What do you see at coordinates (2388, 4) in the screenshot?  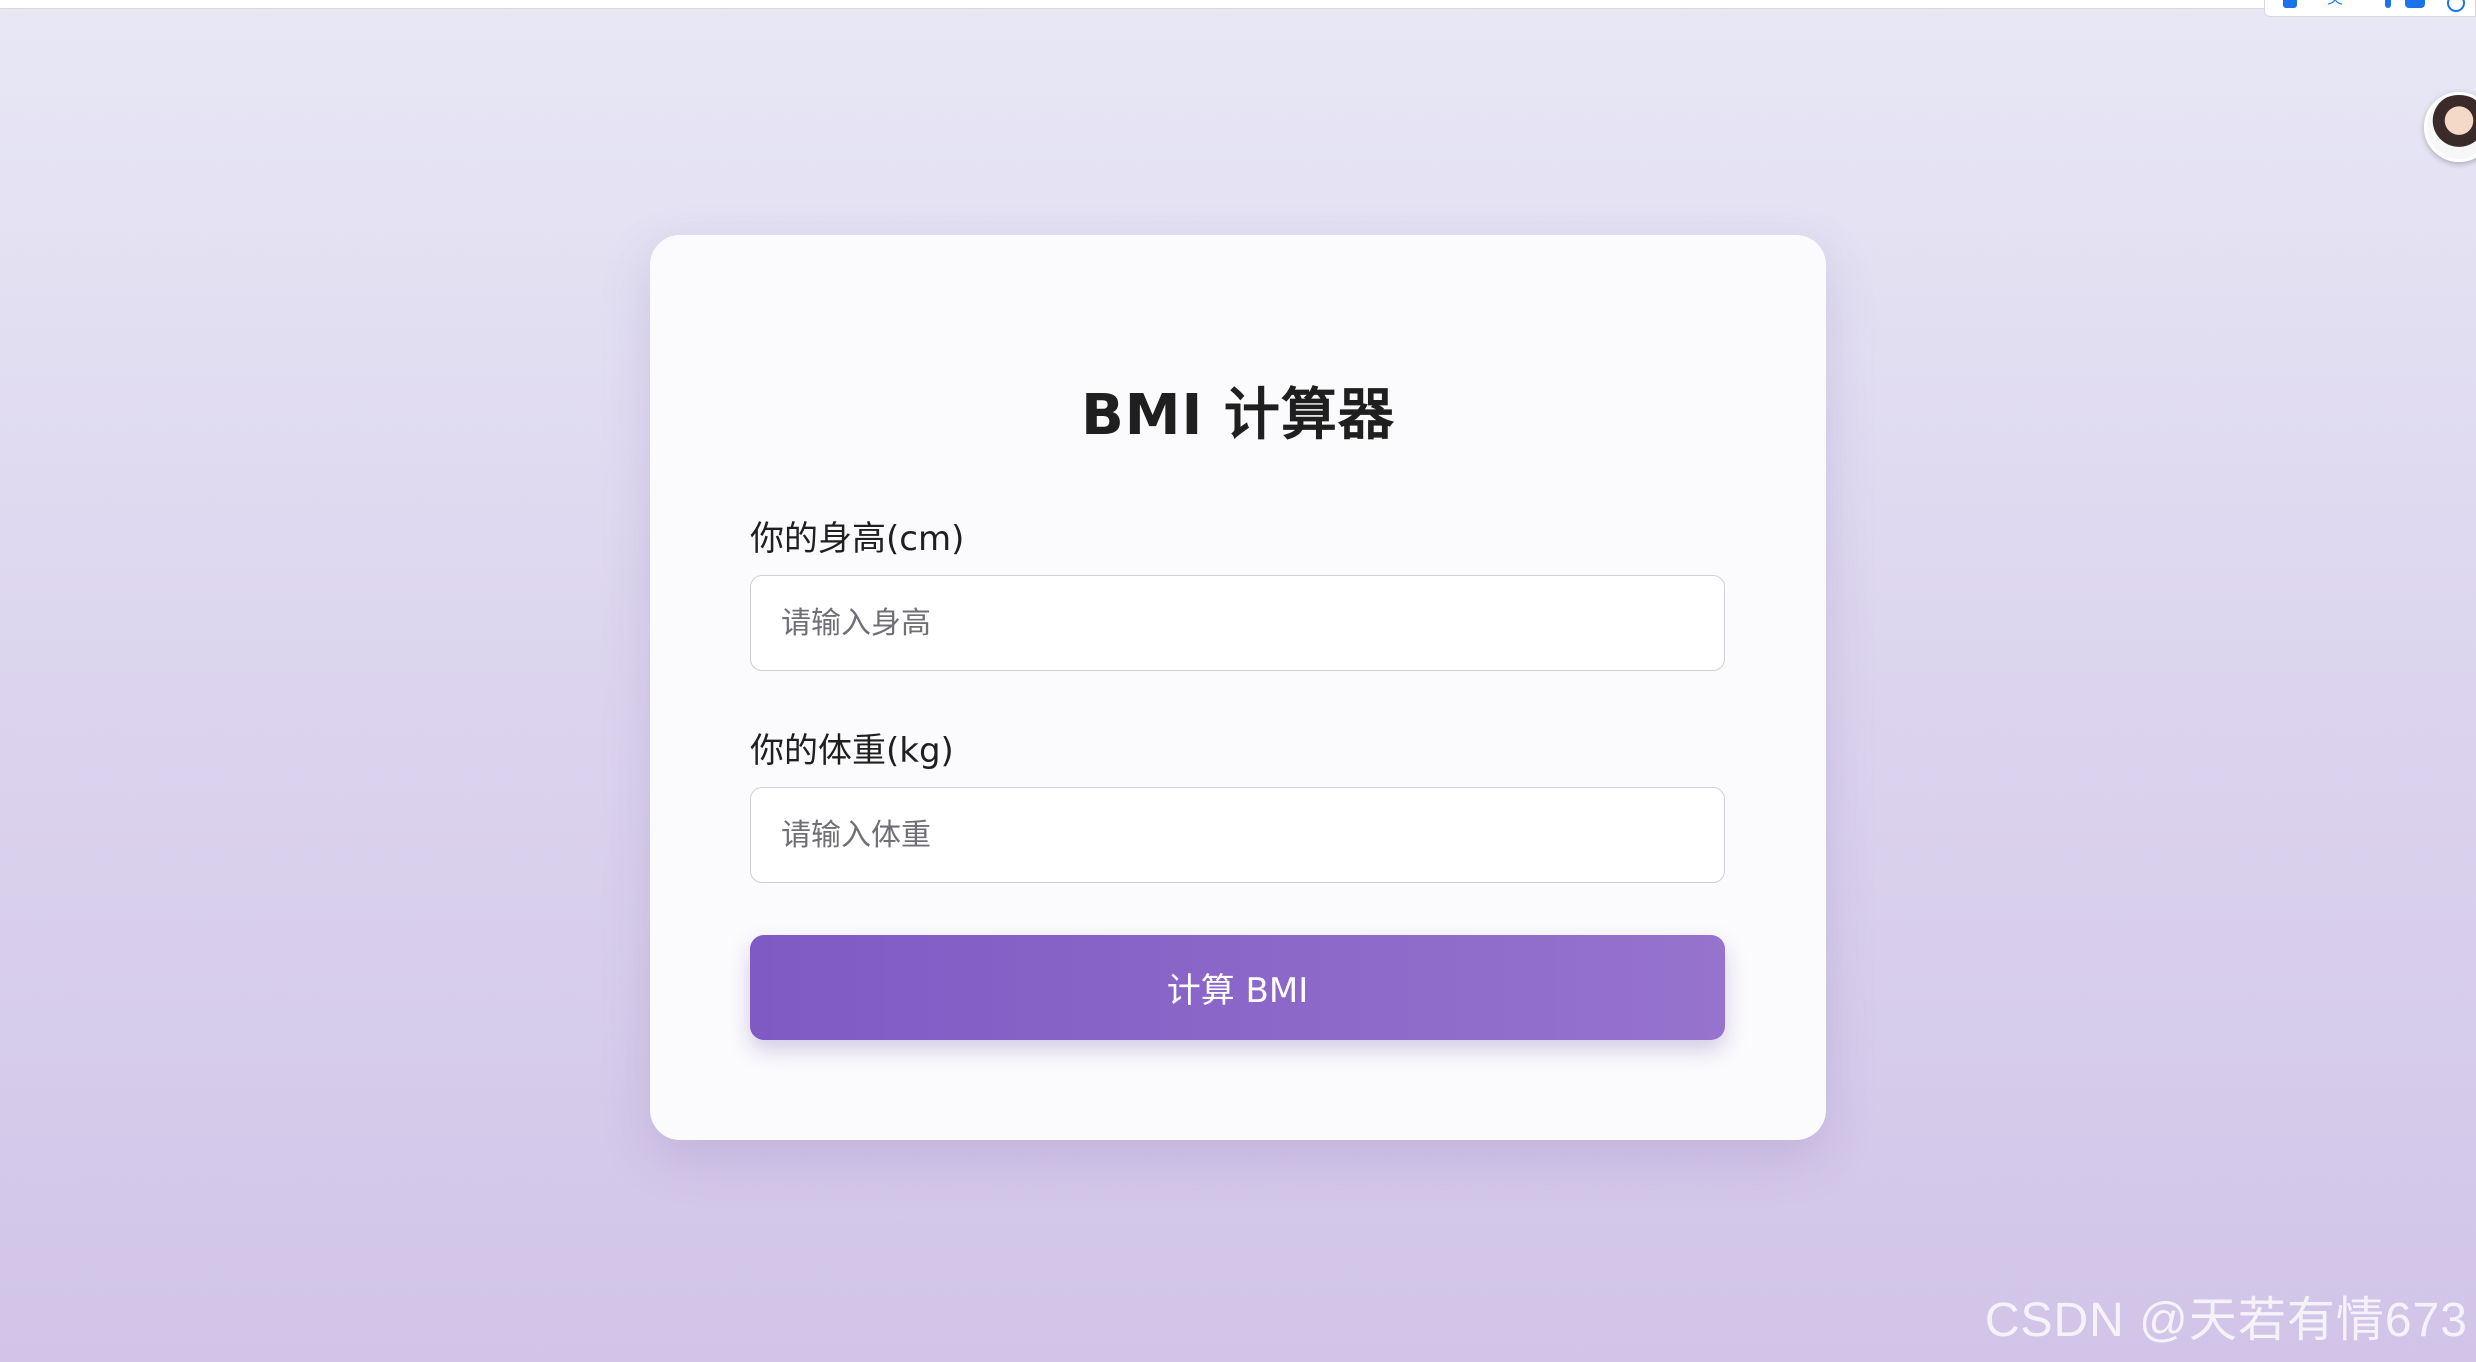 I see `pin-icon` at bounding box center [2388, 4].